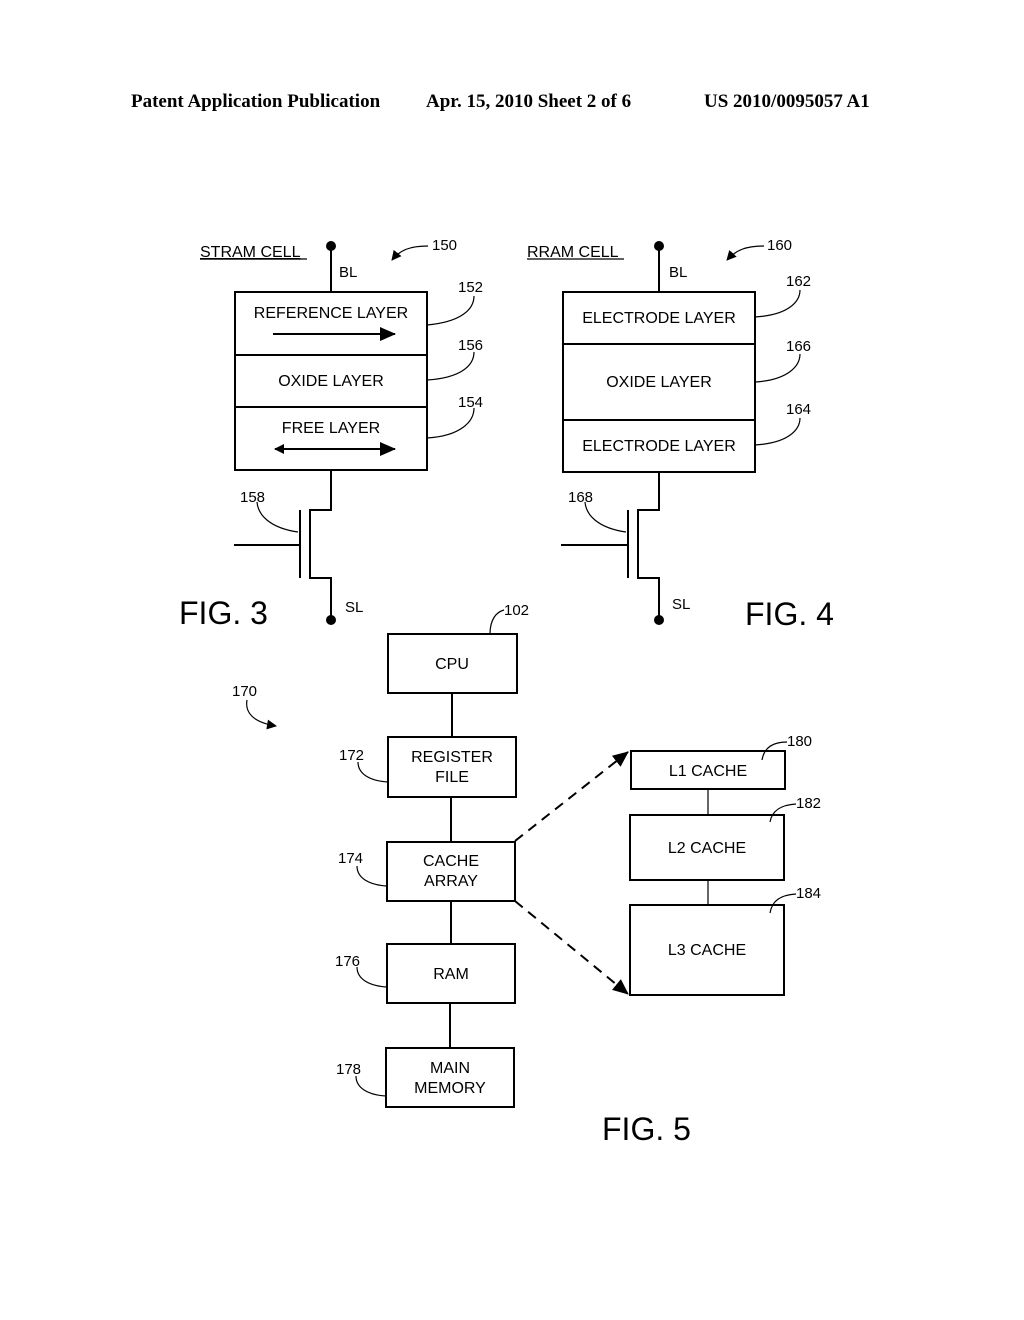  Describe the element at coordinates (571, 796) in the screenshot. I see `expand-arrow-top` at that location.